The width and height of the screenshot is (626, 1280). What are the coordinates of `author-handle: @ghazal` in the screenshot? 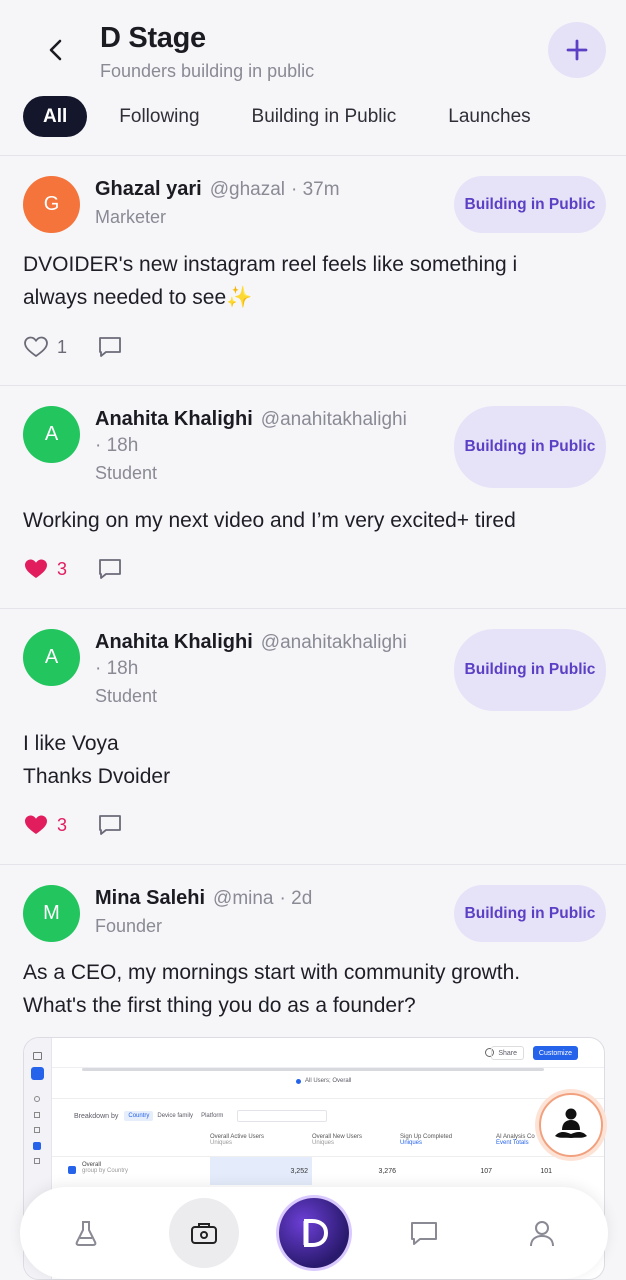 It's located at (247, 189).